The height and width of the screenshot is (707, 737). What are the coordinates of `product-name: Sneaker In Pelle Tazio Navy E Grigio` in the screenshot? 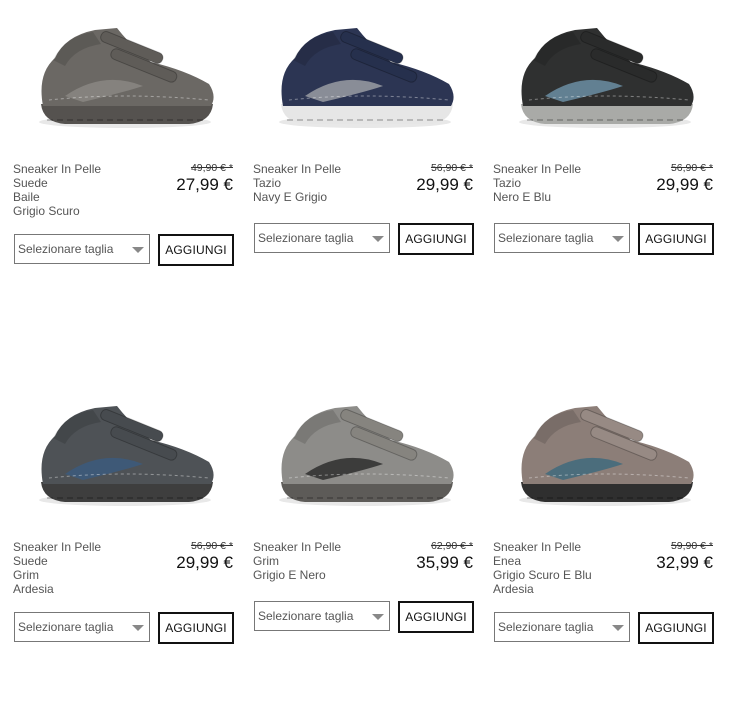 It's located at (318, 183).